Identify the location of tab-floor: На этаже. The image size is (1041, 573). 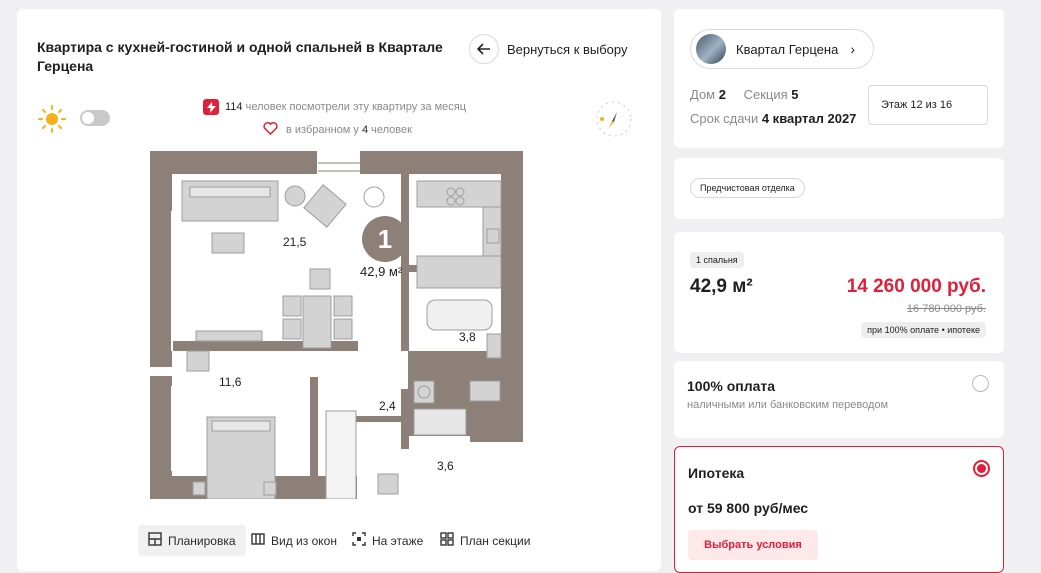
(387, 540).